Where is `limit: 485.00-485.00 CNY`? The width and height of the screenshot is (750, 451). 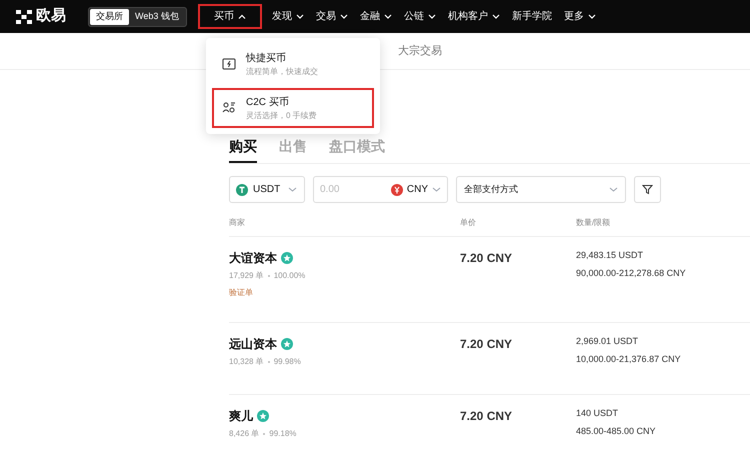 limit: 485.00-485.00 CNY is located at coordinates (616, 431).